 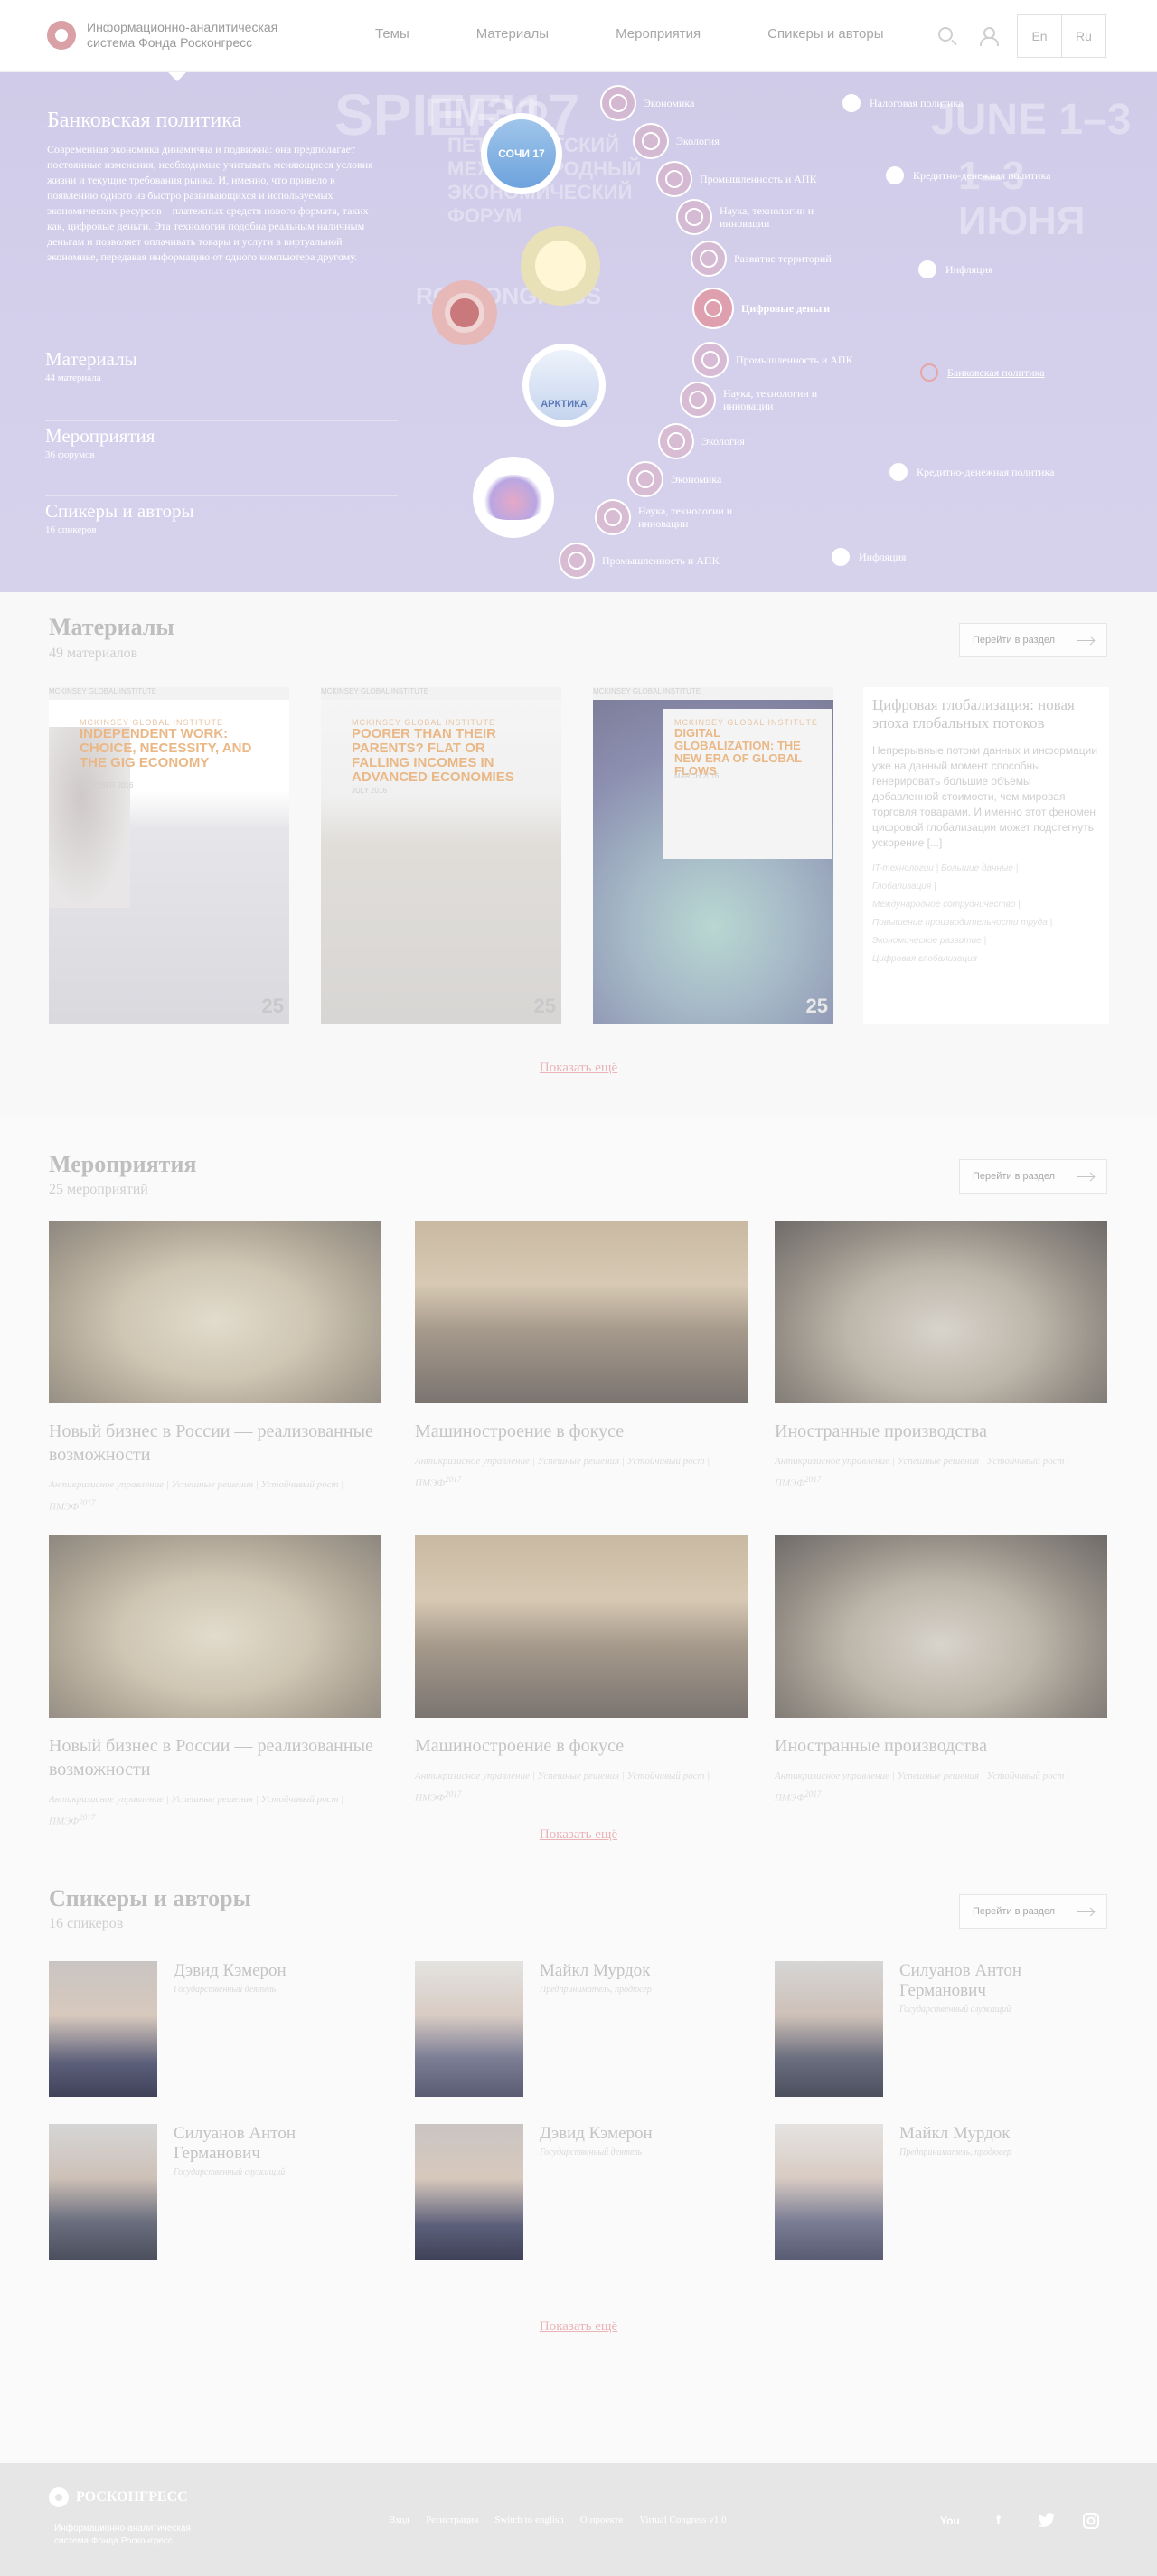 What do you see at coordinates (602, 2520) in the screenshot?
I see `footer-link-about: О проекте` at bounding box center [602, 2520].